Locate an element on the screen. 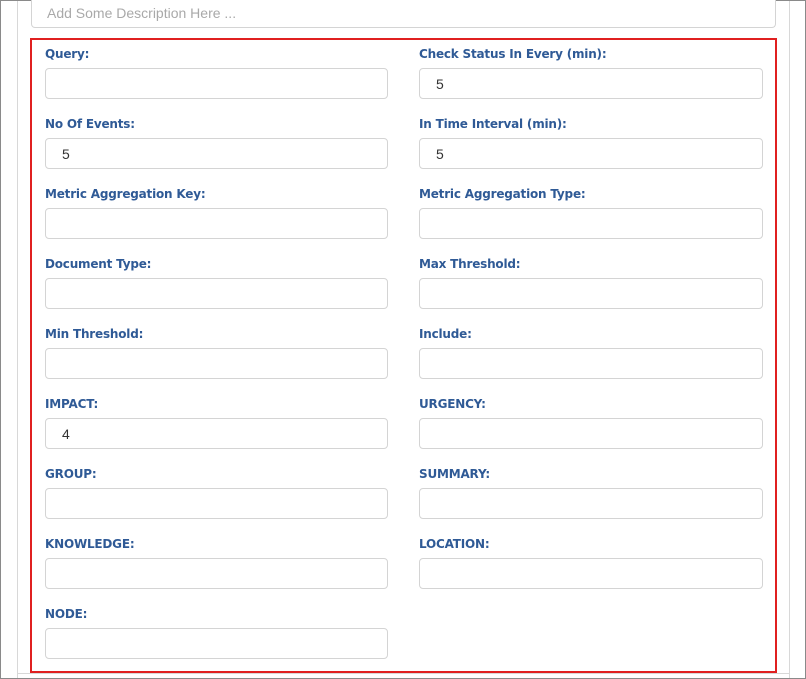 This screenshot has height=679, width=806. time-interval-input is located at coordinates (591, 153).